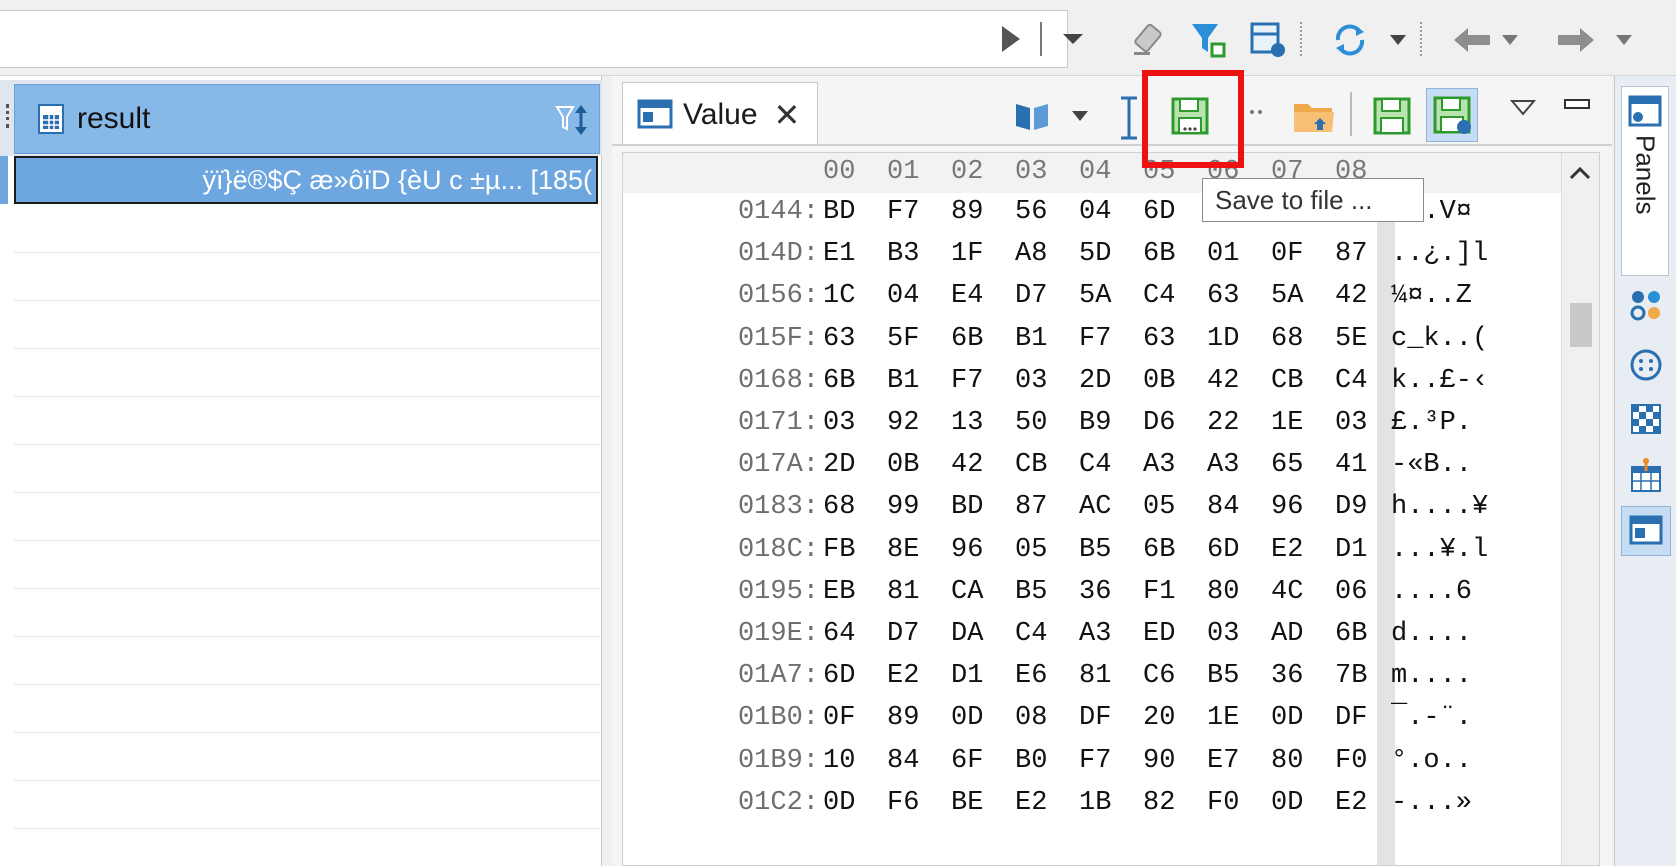  Describe the element at coordinates (1431, 718) in the screenshot. I see `hex-ascii: ¯.-¨.` at that location.